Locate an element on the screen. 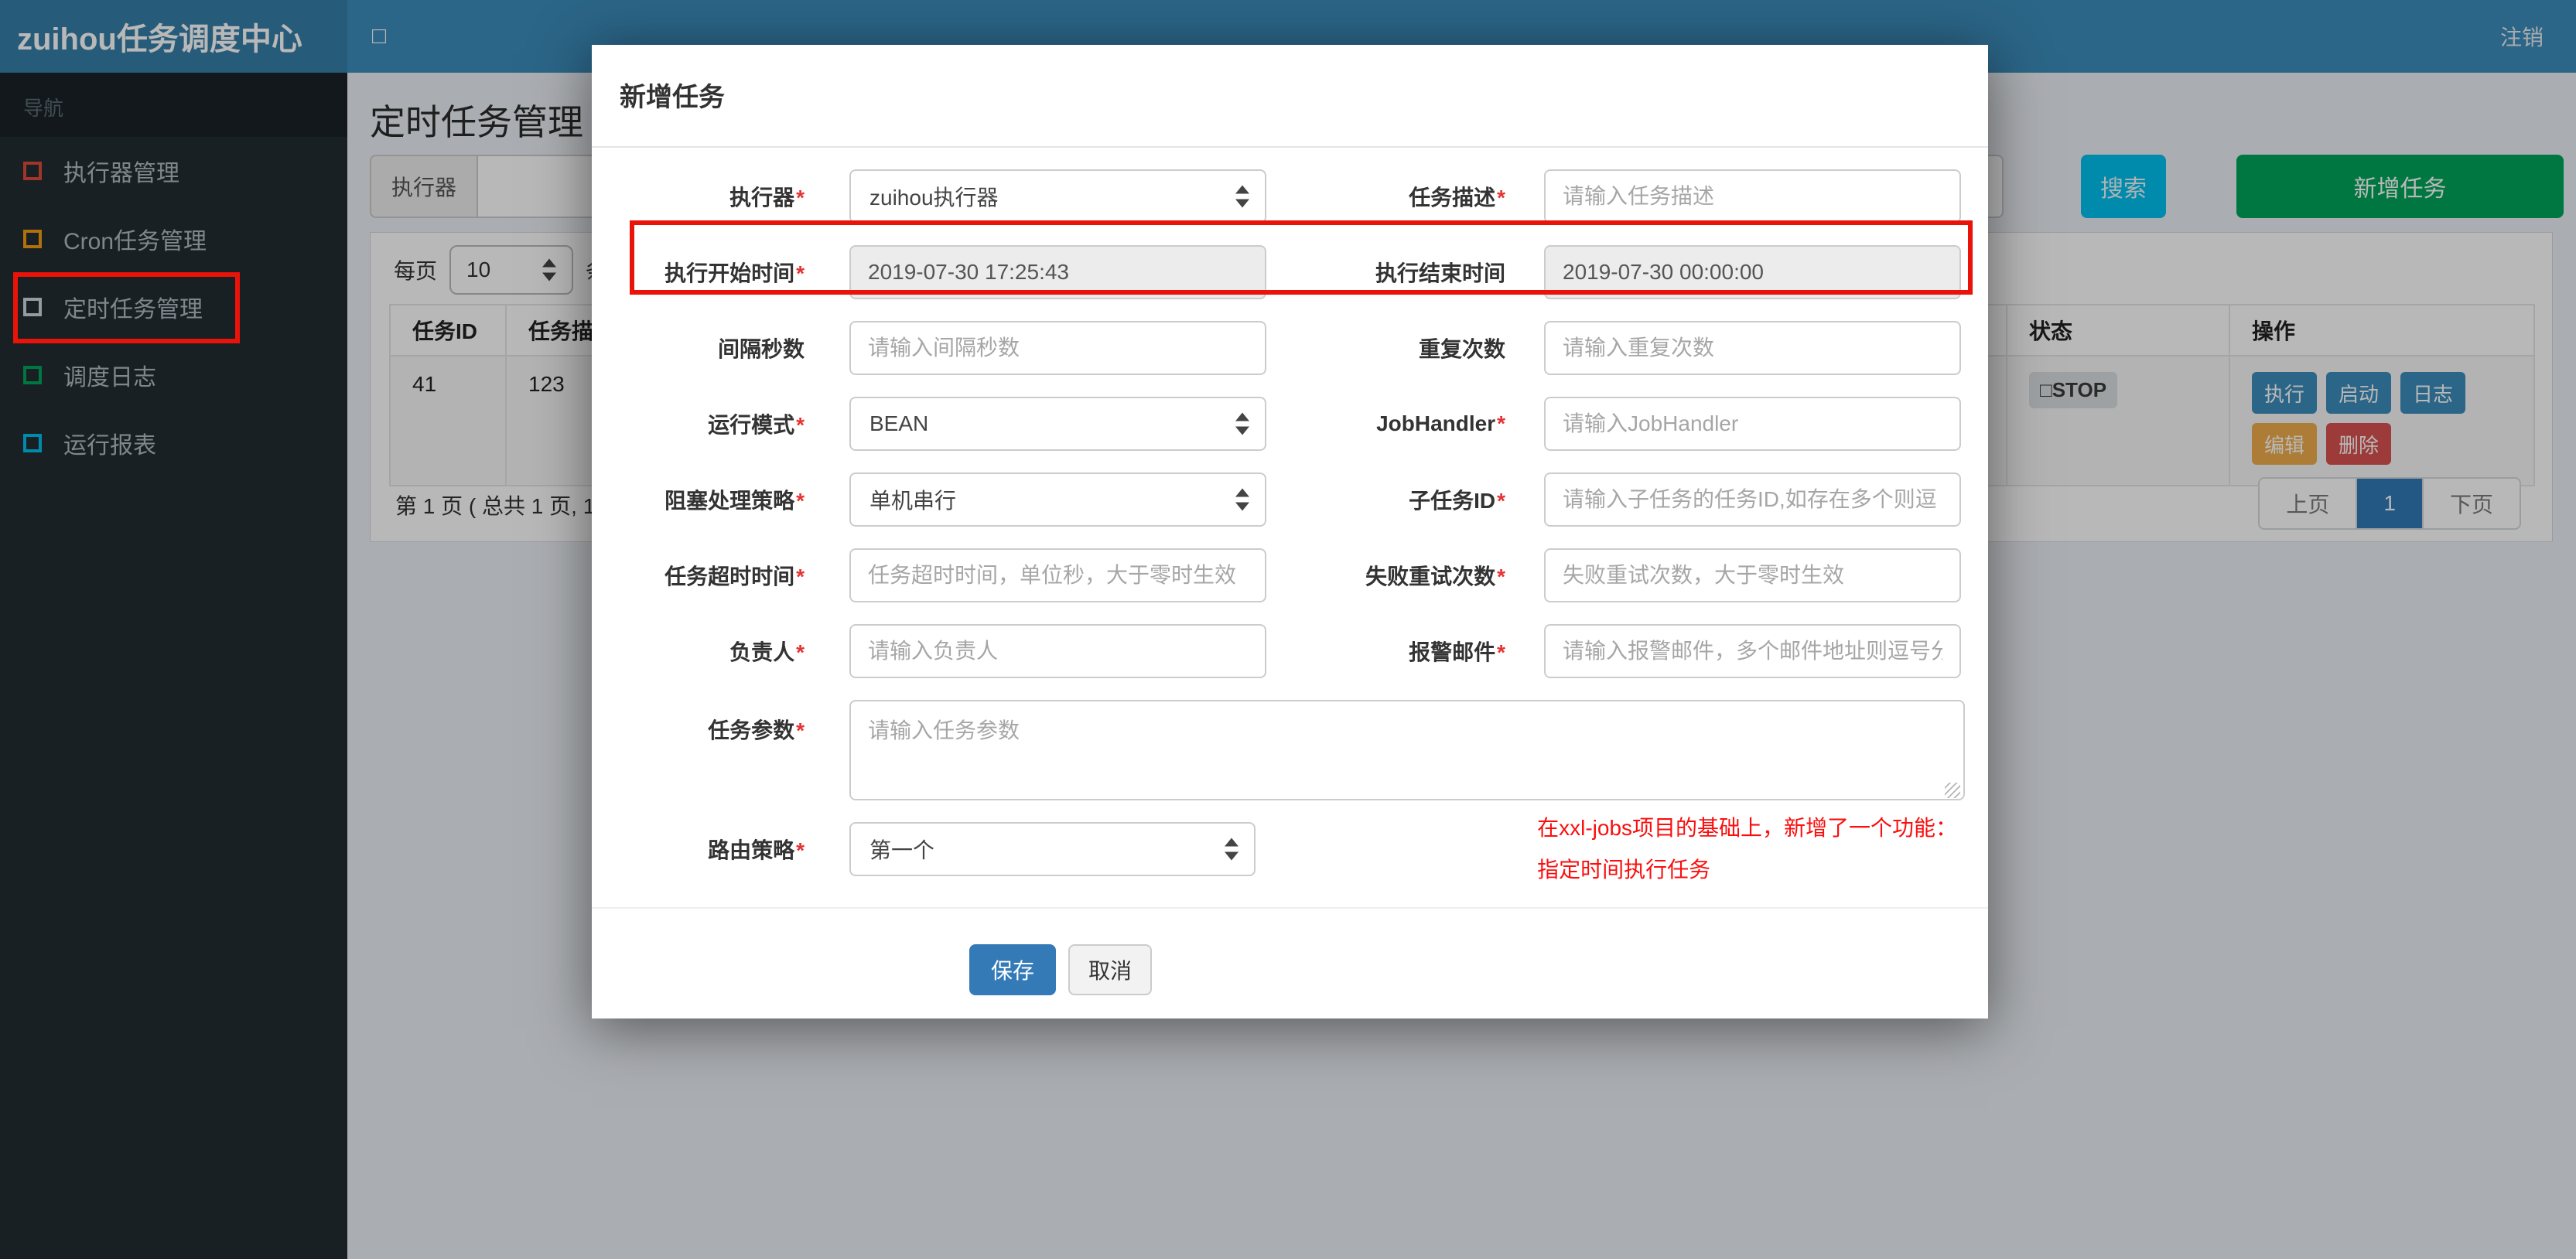 Image resolution: width=2576 pixels, height=1259 pixels. author-input is located at coordinates (1057, 651).